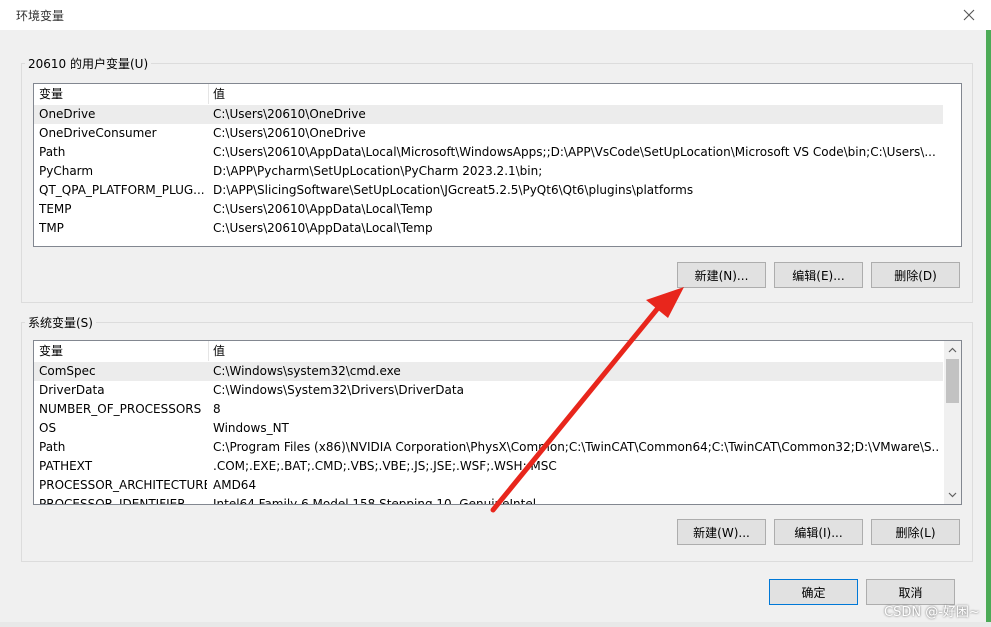 The width and height of the screenshot is (991, 627). What do you see at coordinates (915, 275) in the screenshot?
I see `user-delete-button: 删除(D)` at bounding box center [915, 275].